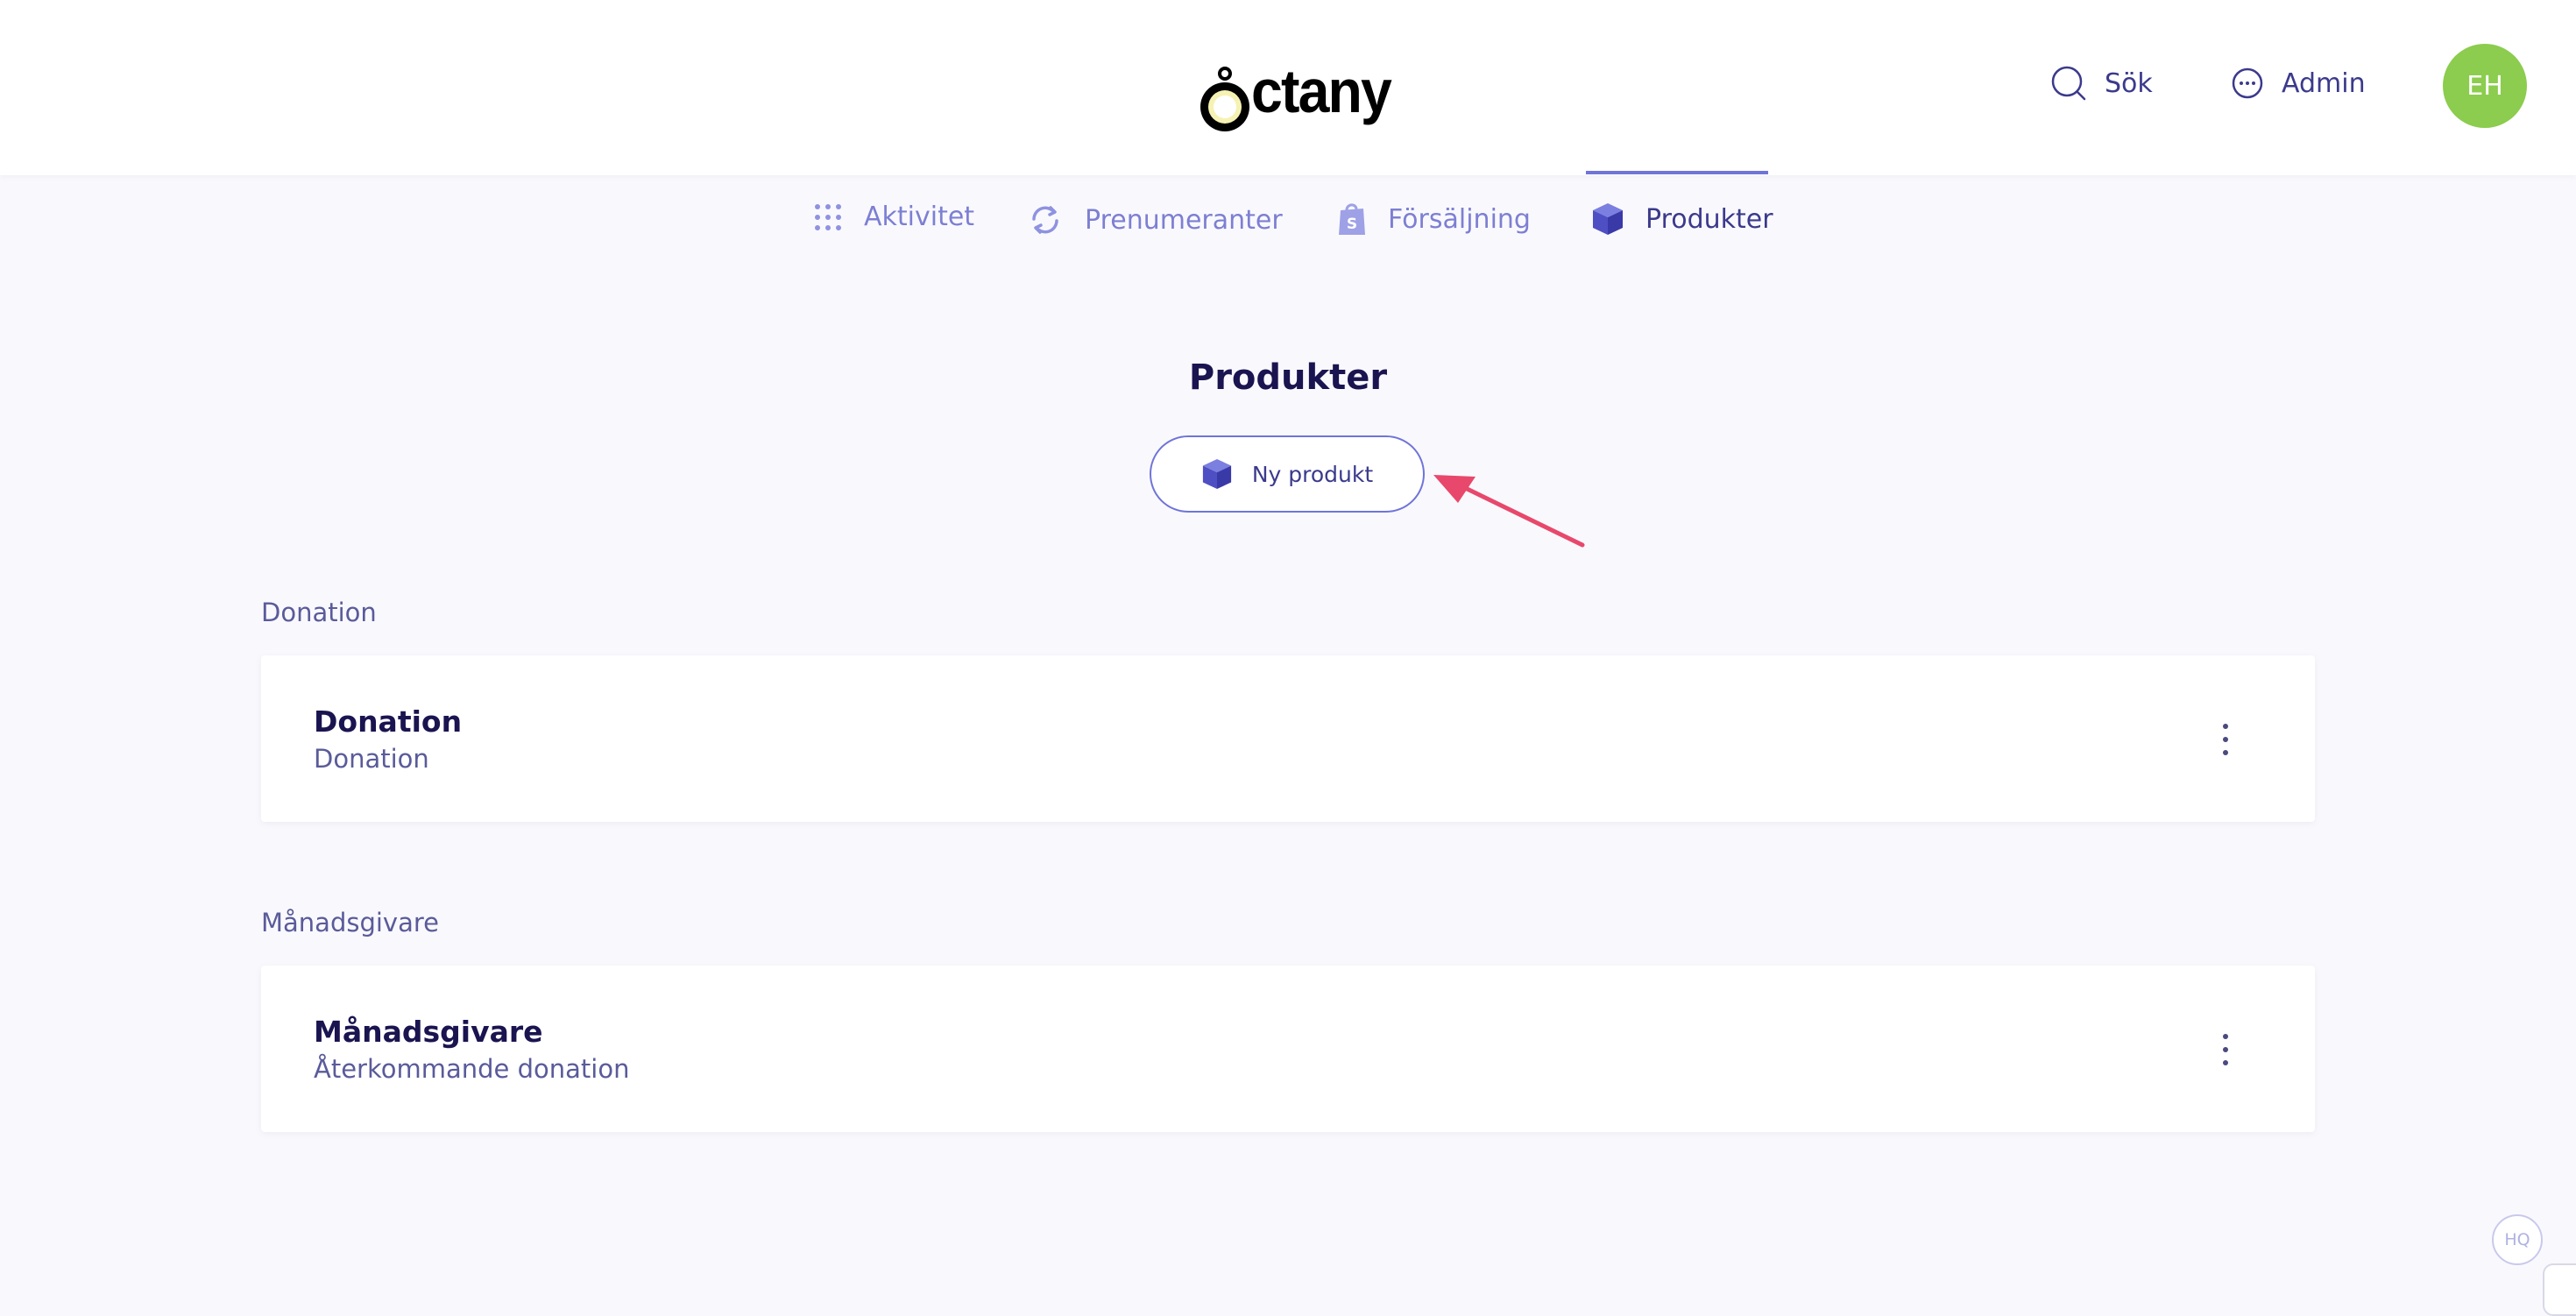  What do you see at coordinates (1509, 511) in the screenshot?
I see `annotation-arrow` at bounding box center [1509, 511].